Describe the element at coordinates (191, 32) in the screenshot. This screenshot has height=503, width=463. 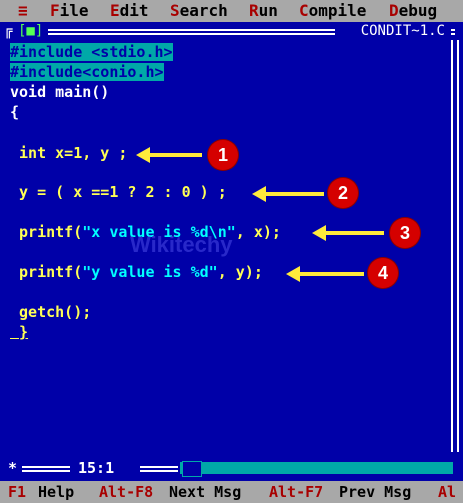
I see `frame-double-line` at that location.